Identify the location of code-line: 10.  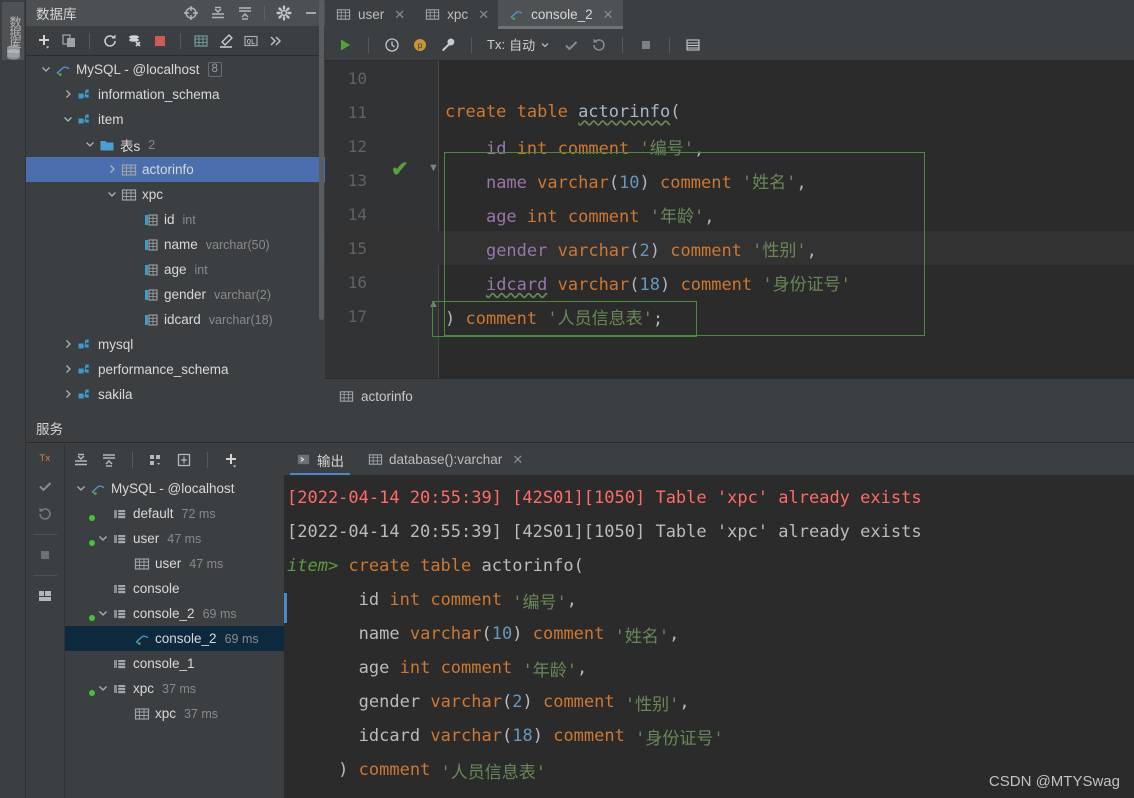
(729, 78).